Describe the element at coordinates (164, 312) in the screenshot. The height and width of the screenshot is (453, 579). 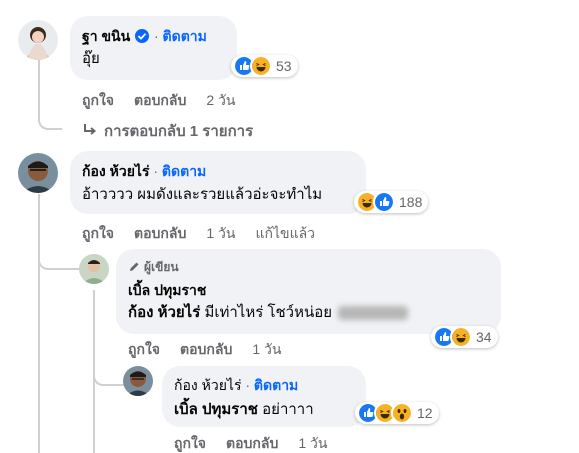
I see `mention-link: ก้อง ห้วยไร่` at that location.